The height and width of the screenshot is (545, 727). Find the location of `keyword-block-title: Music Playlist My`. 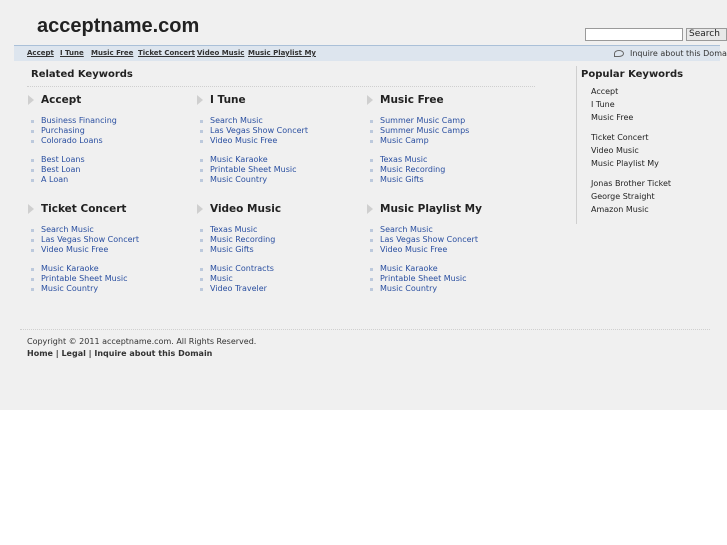

keyword-block-title: Music Playlist My is located at coordinates (448, 209).